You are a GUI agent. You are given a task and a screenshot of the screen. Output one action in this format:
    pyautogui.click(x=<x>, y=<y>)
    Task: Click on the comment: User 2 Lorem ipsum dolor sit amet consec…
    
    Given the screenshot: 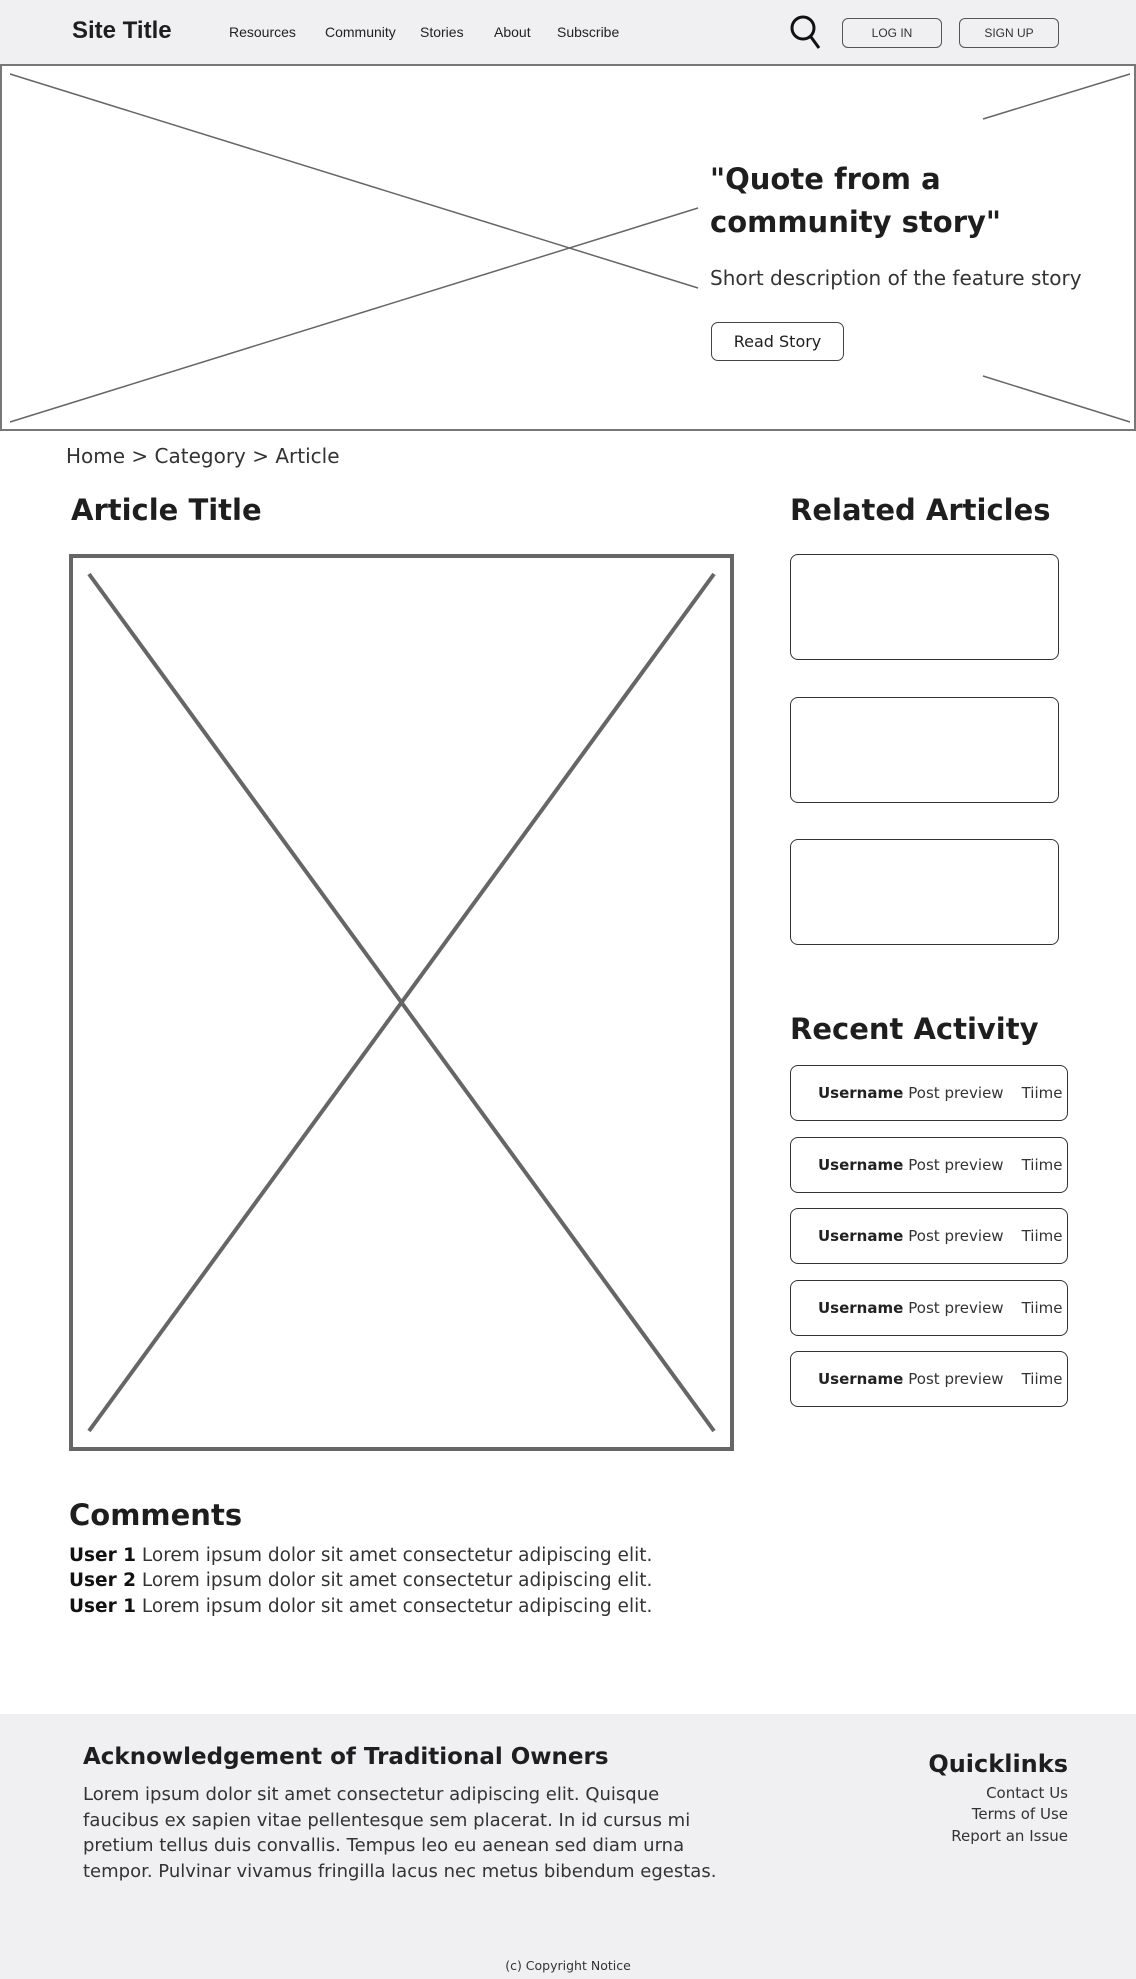 What is the action you would take?
    pyautogui.click(x=360, y=1580)
    